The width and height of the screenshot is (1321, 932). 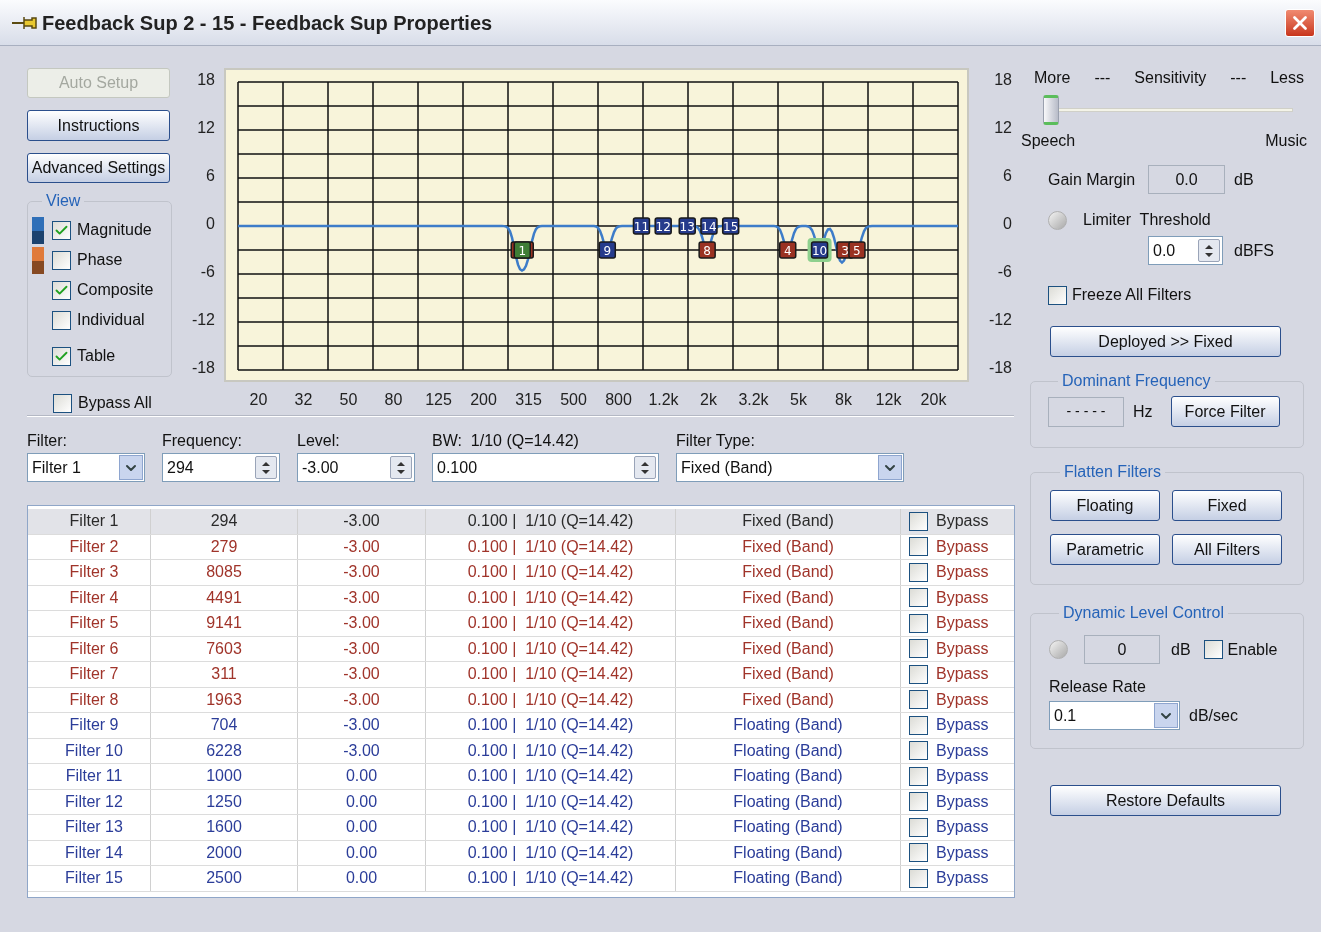 What do you see at coordinates (1165, 341) in the screenshot?
I see `deploy-button: Deployed >> Fixed` at bounding box center [1165, 341].